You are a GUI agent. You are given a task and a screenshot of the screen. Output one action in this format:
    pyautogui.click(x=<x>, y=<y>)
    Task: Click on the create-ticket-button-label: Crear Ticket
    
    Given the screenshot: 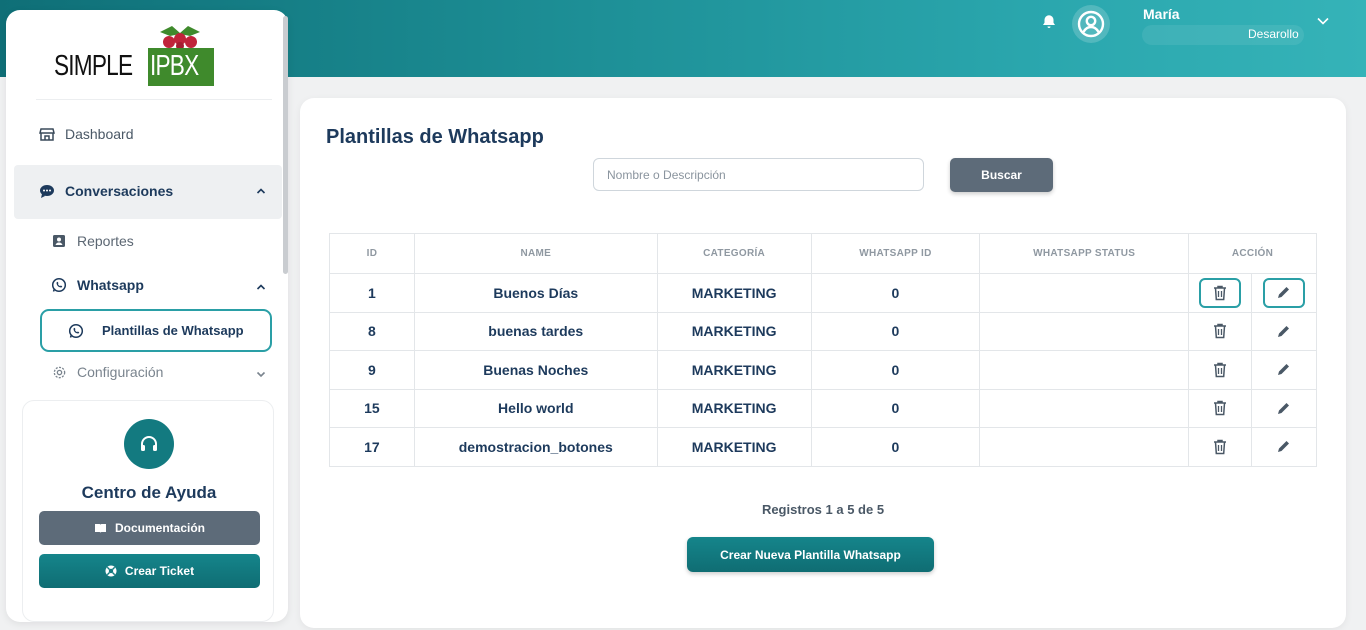 What is the action you would take?
    pyautogui.click(x=159, y=571)
    